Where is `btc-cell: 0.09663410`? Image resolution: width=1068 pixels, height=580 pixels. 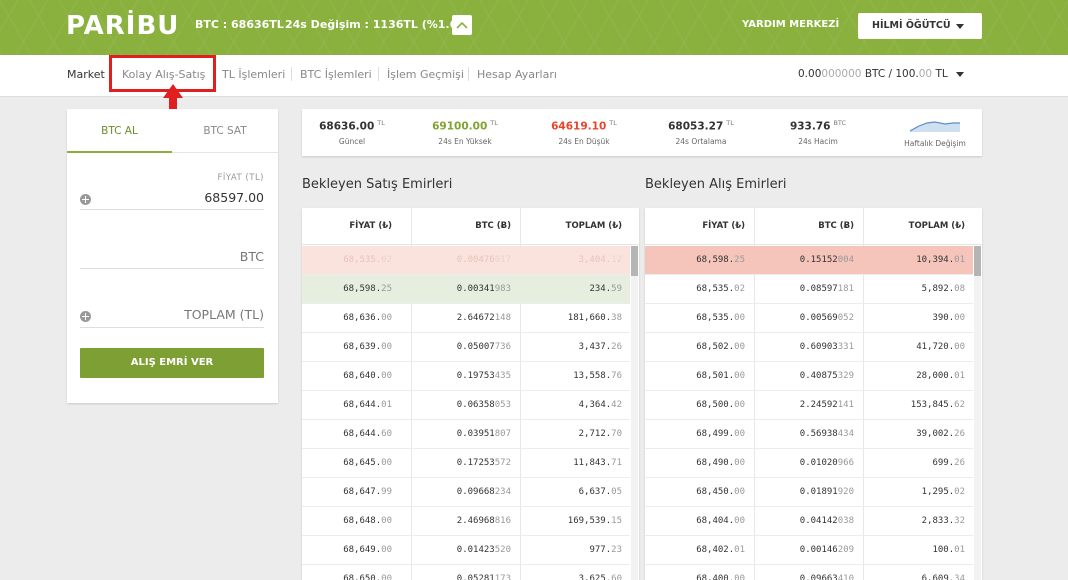 btc-cell: 0.09663410 is located at coordinates (826, 577).